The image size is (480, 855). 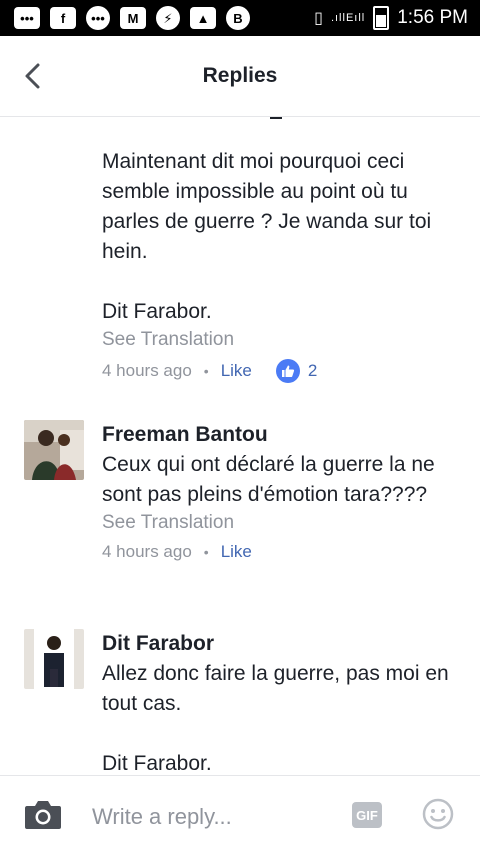 I want to click on gif-button: GIF, so click(x=367, y=815).